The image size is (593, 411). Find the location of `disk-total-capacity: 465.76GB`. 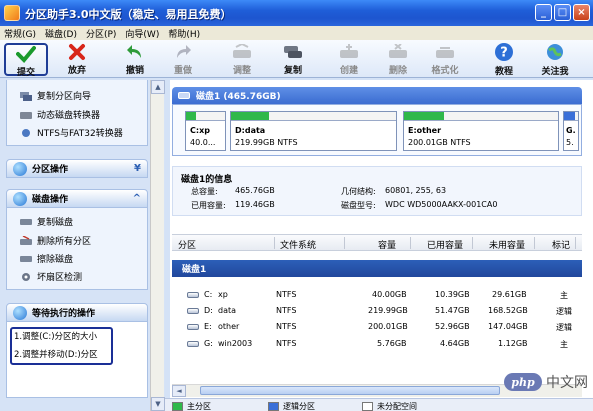

disk-total-capacity: 465.76GB is located at coordinates (255, 190).